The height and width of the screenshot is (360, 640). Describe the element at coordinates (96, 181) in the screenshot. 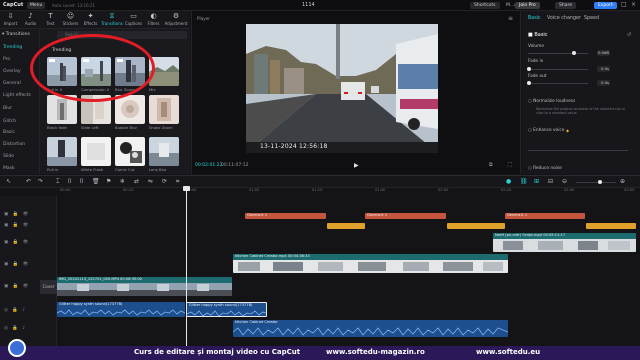

I see `delete-icon: 🗑` at that location.